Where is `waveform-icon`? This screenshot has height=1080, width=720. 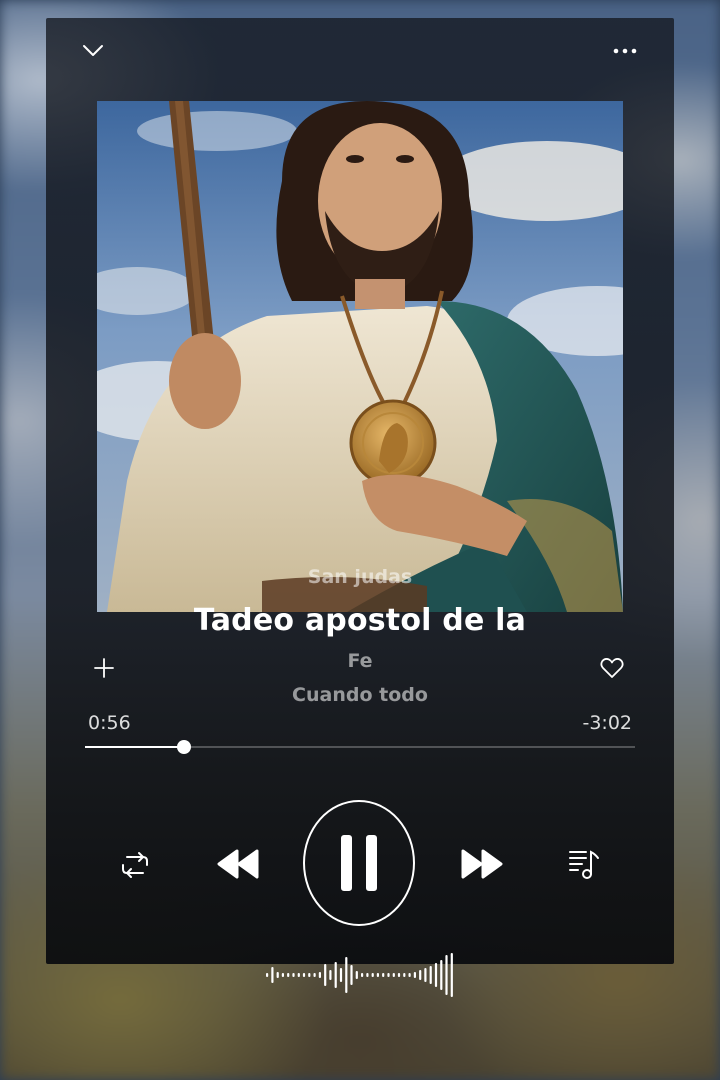 waveform-icon is located at coordinates (359, 975).